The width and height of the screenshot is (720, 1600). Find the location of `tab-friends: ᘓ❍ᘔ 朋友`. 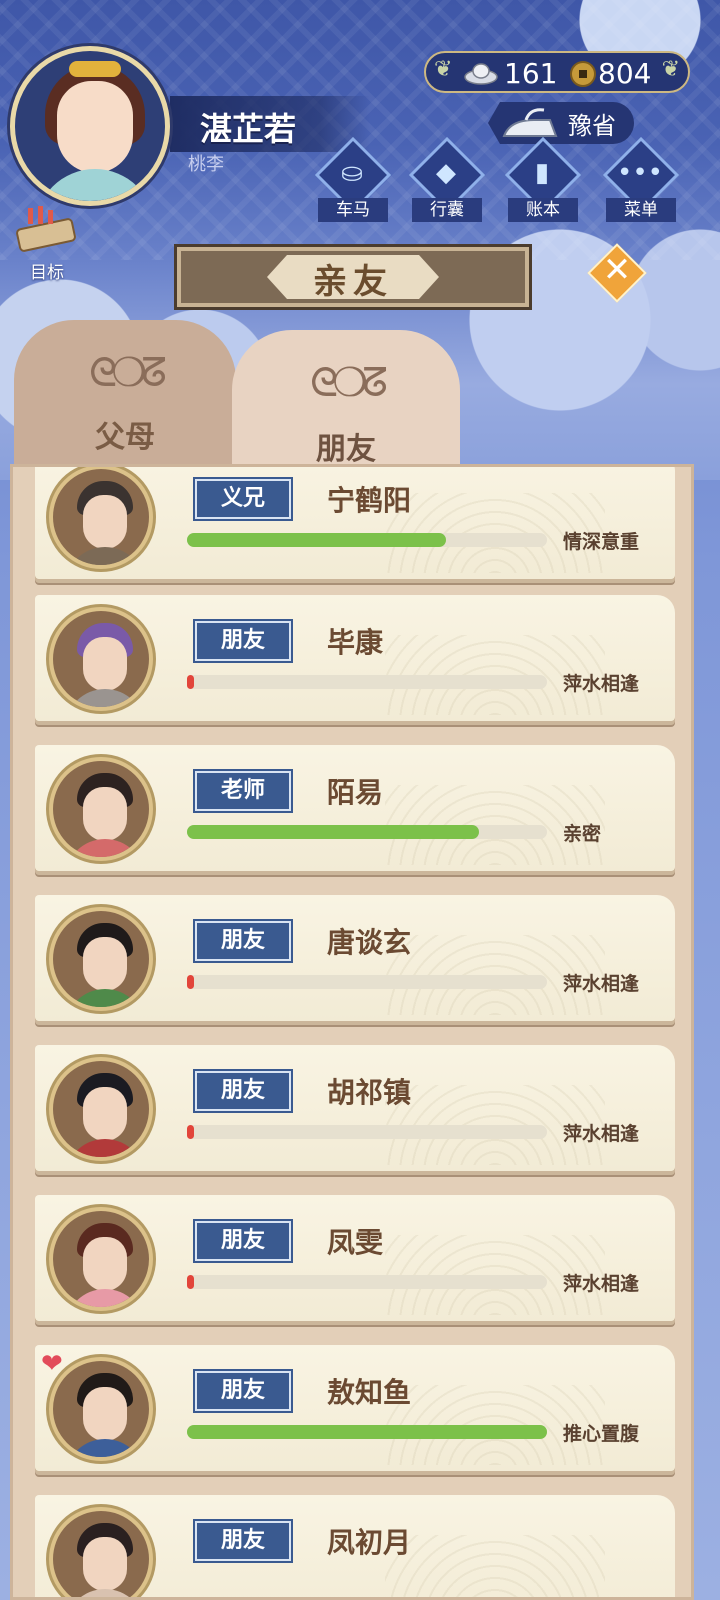

tab-friends: ᘓ❍ᘔ 朋友 is located at coordinates (346, 402).